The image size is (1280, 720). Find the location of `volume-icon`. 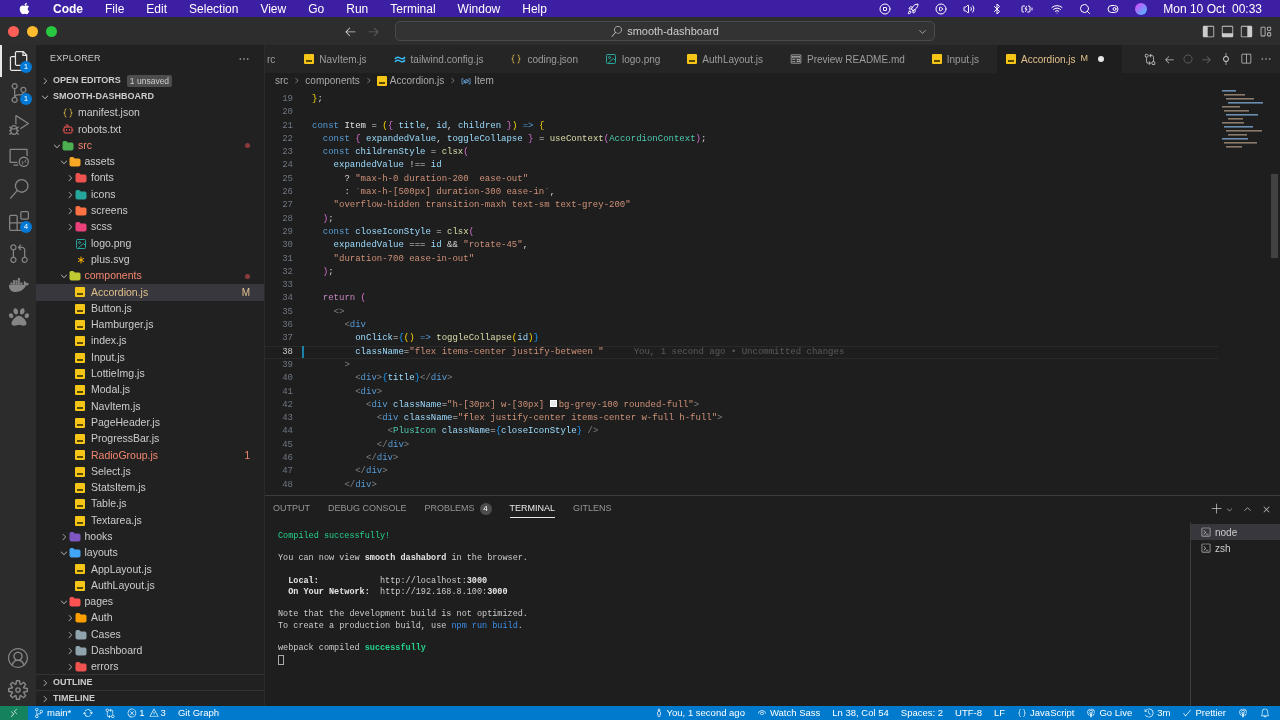

volume-icon is located at coordinates (969, 8).